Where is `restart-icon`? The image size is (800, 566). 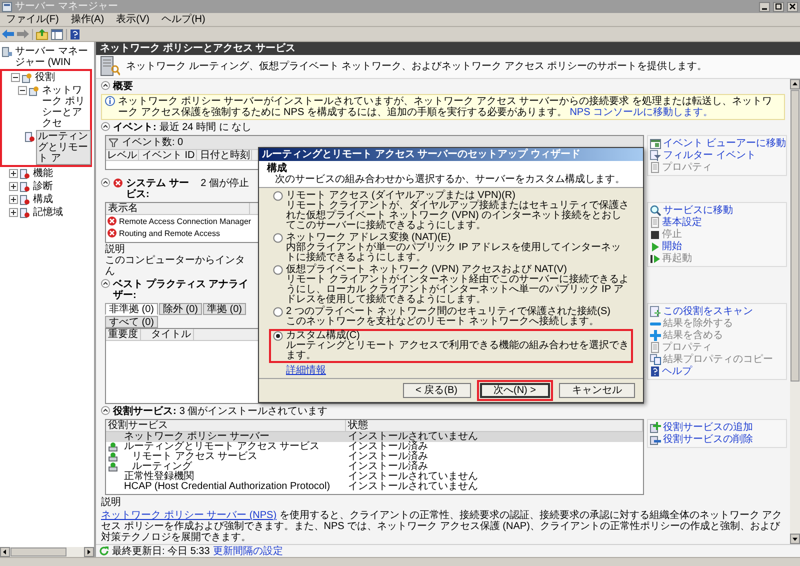 restart-icon is located at coordinates (655, 259).